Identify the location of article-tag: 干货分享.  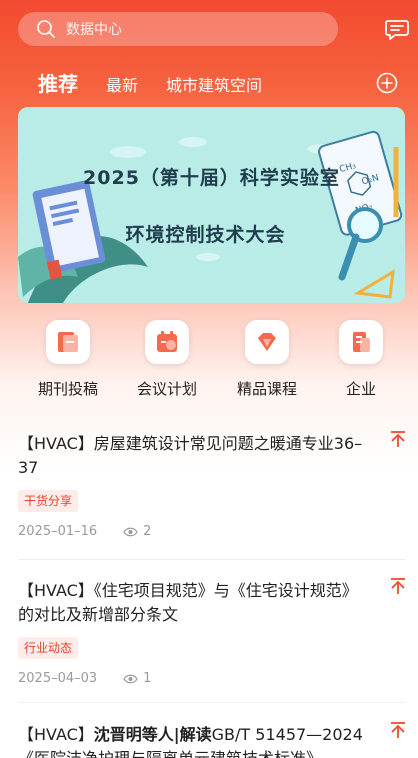
(48, 501).